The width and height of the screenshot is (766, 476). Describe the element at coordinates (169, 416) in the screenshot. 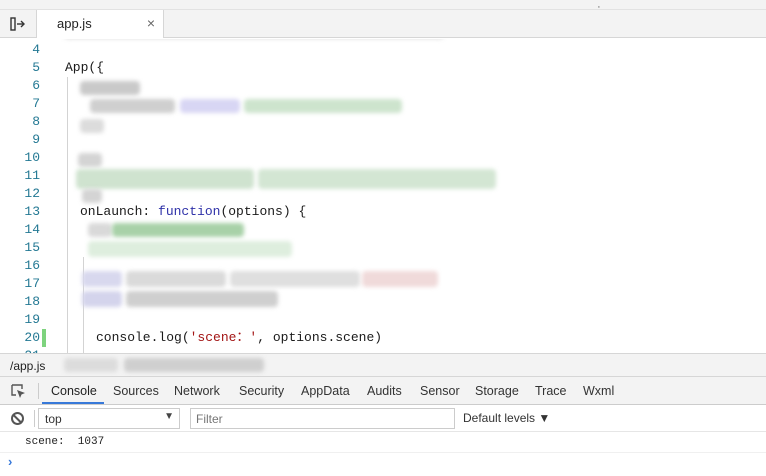

I see `dropdown-arrow-icon: ▼` at that location.